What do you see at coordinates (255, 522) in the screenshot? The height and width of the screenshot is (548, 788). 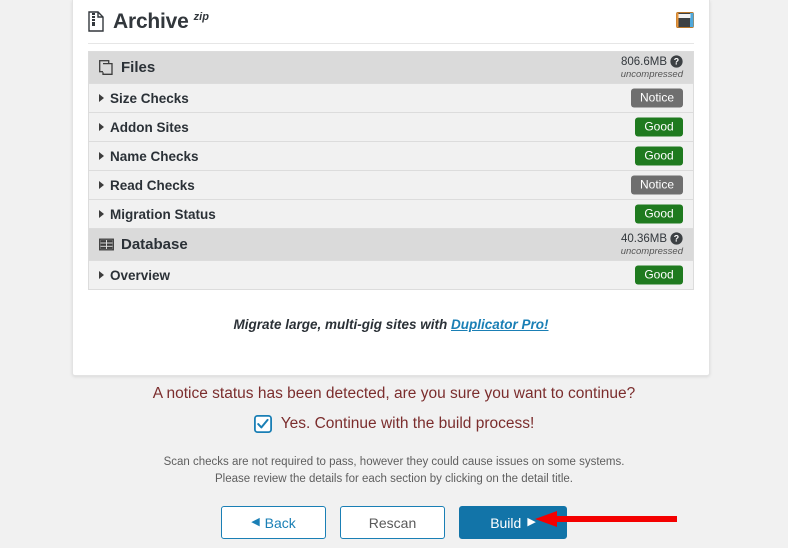 I see `arrow-left-icon: ◀` at bounding box center [255, 522].